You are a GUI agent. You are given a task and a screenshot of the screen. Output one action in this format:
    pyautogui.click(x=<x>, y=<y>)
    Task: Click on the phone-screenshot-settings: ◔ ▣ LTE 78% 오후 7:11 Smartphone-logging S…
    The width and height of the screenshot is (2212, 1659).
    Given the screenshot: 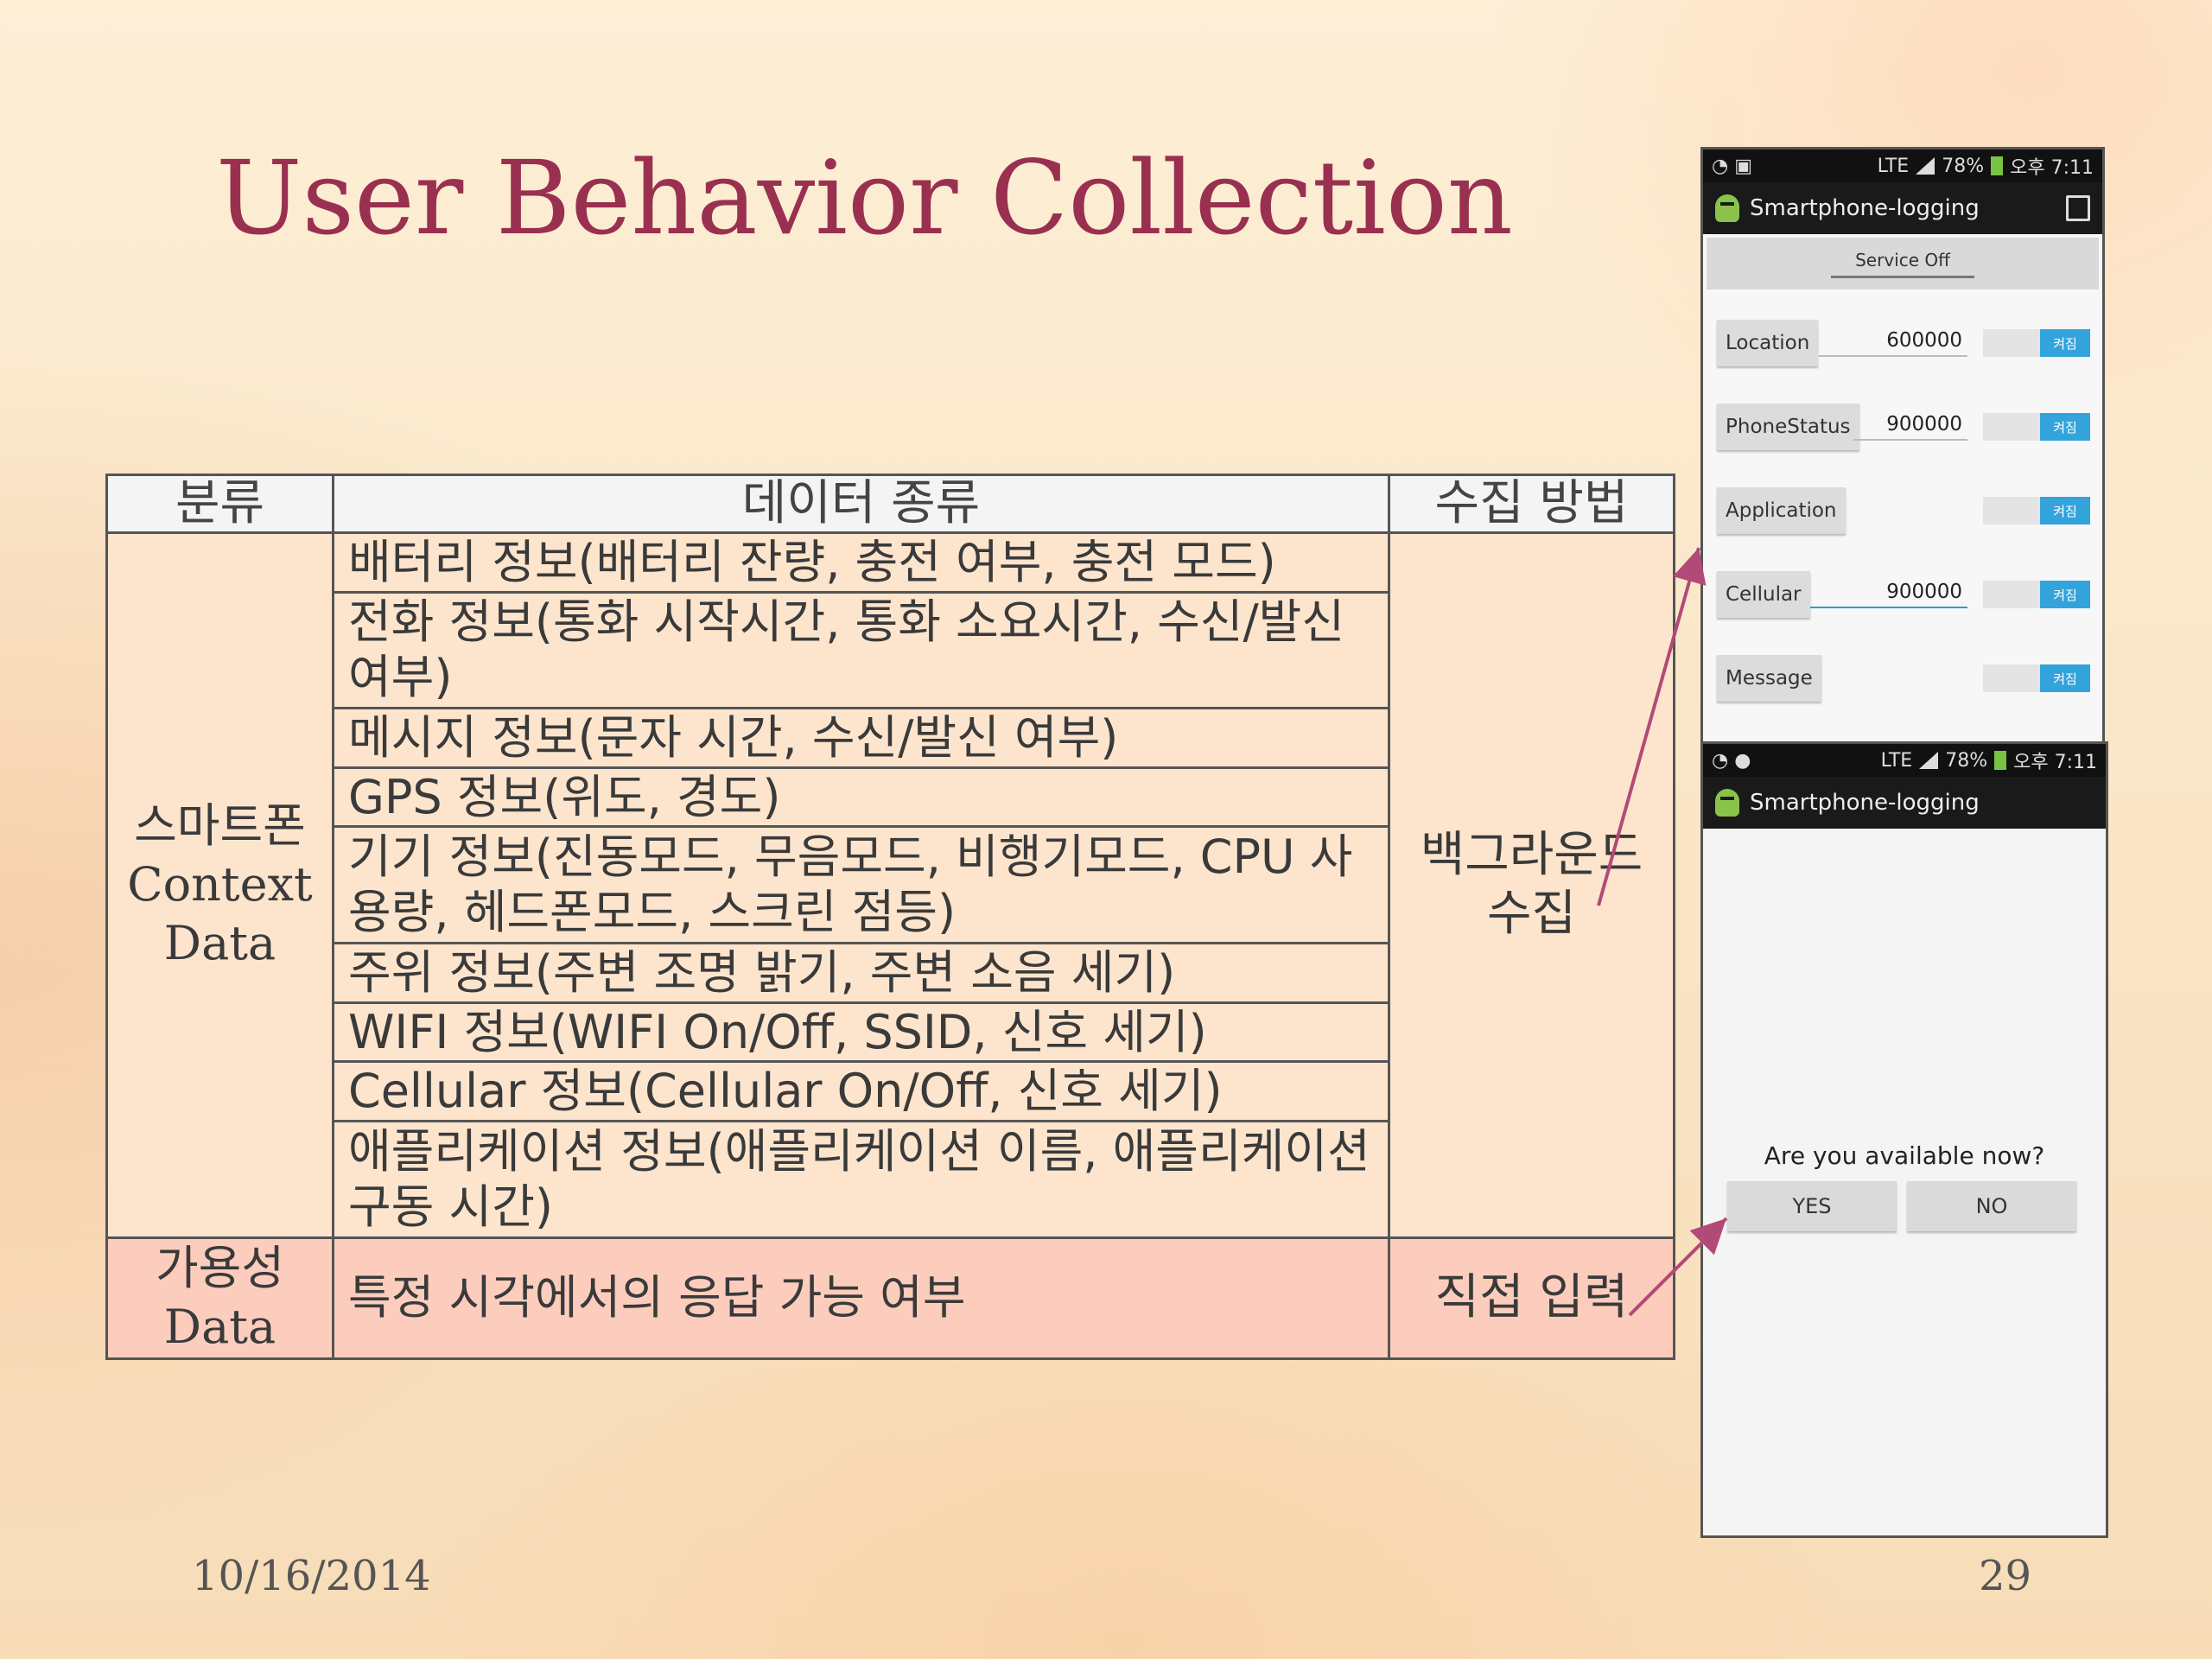 What is the action you would take?
    pyautogui.click(x=1902, y=452)
    